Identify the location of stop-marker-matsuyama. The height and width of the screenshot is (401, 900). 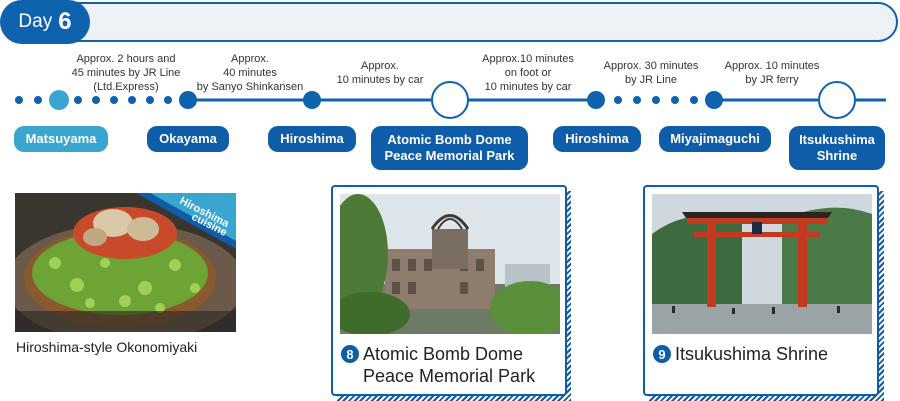
(59, 100).